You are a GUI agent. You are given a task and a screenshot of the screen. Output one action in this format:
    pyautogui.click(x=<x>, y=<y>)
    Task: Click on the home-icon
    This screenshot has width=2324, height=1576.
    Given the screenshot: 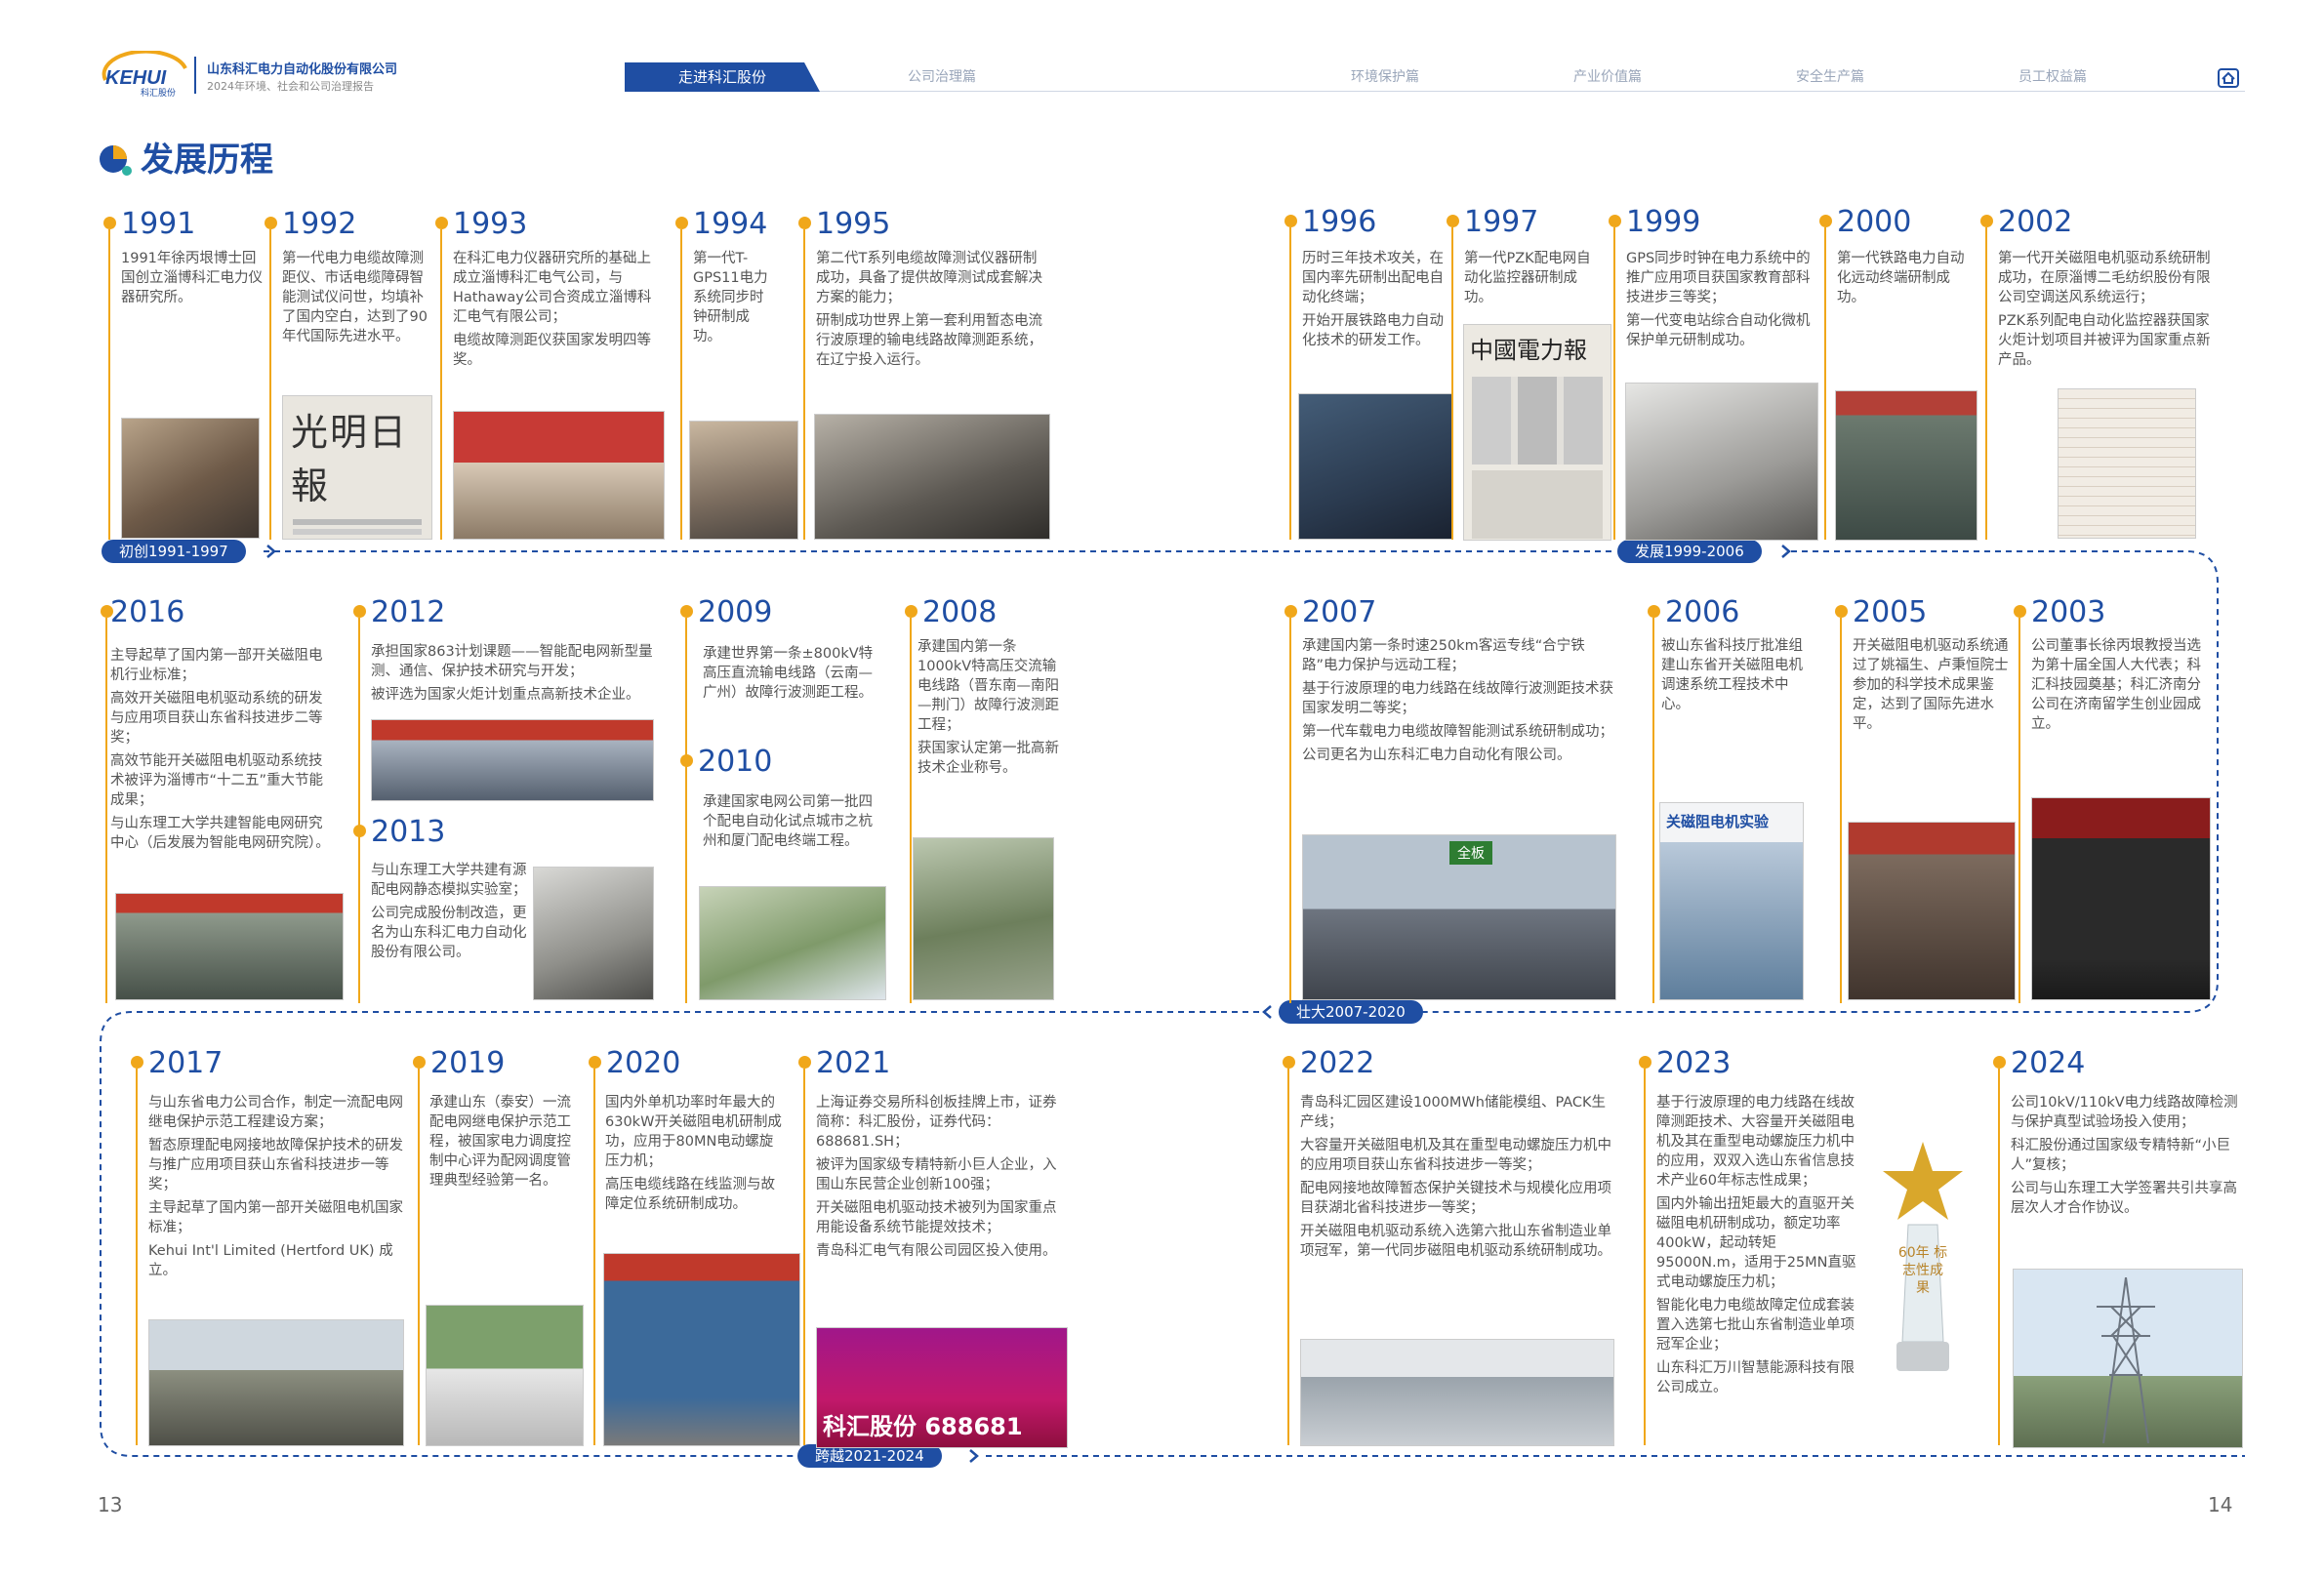 What is the action you would take?
    pyautogui.click(x=2228, y=78)
    